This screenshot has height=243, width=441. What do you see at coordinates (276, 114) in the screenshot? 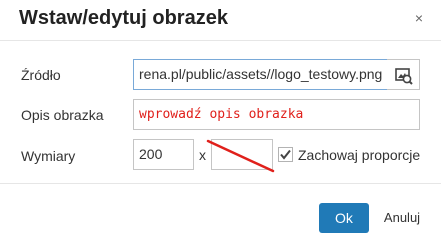
I see `description-input: wprowadź opis obrazka` at bounding box center [276, 114].